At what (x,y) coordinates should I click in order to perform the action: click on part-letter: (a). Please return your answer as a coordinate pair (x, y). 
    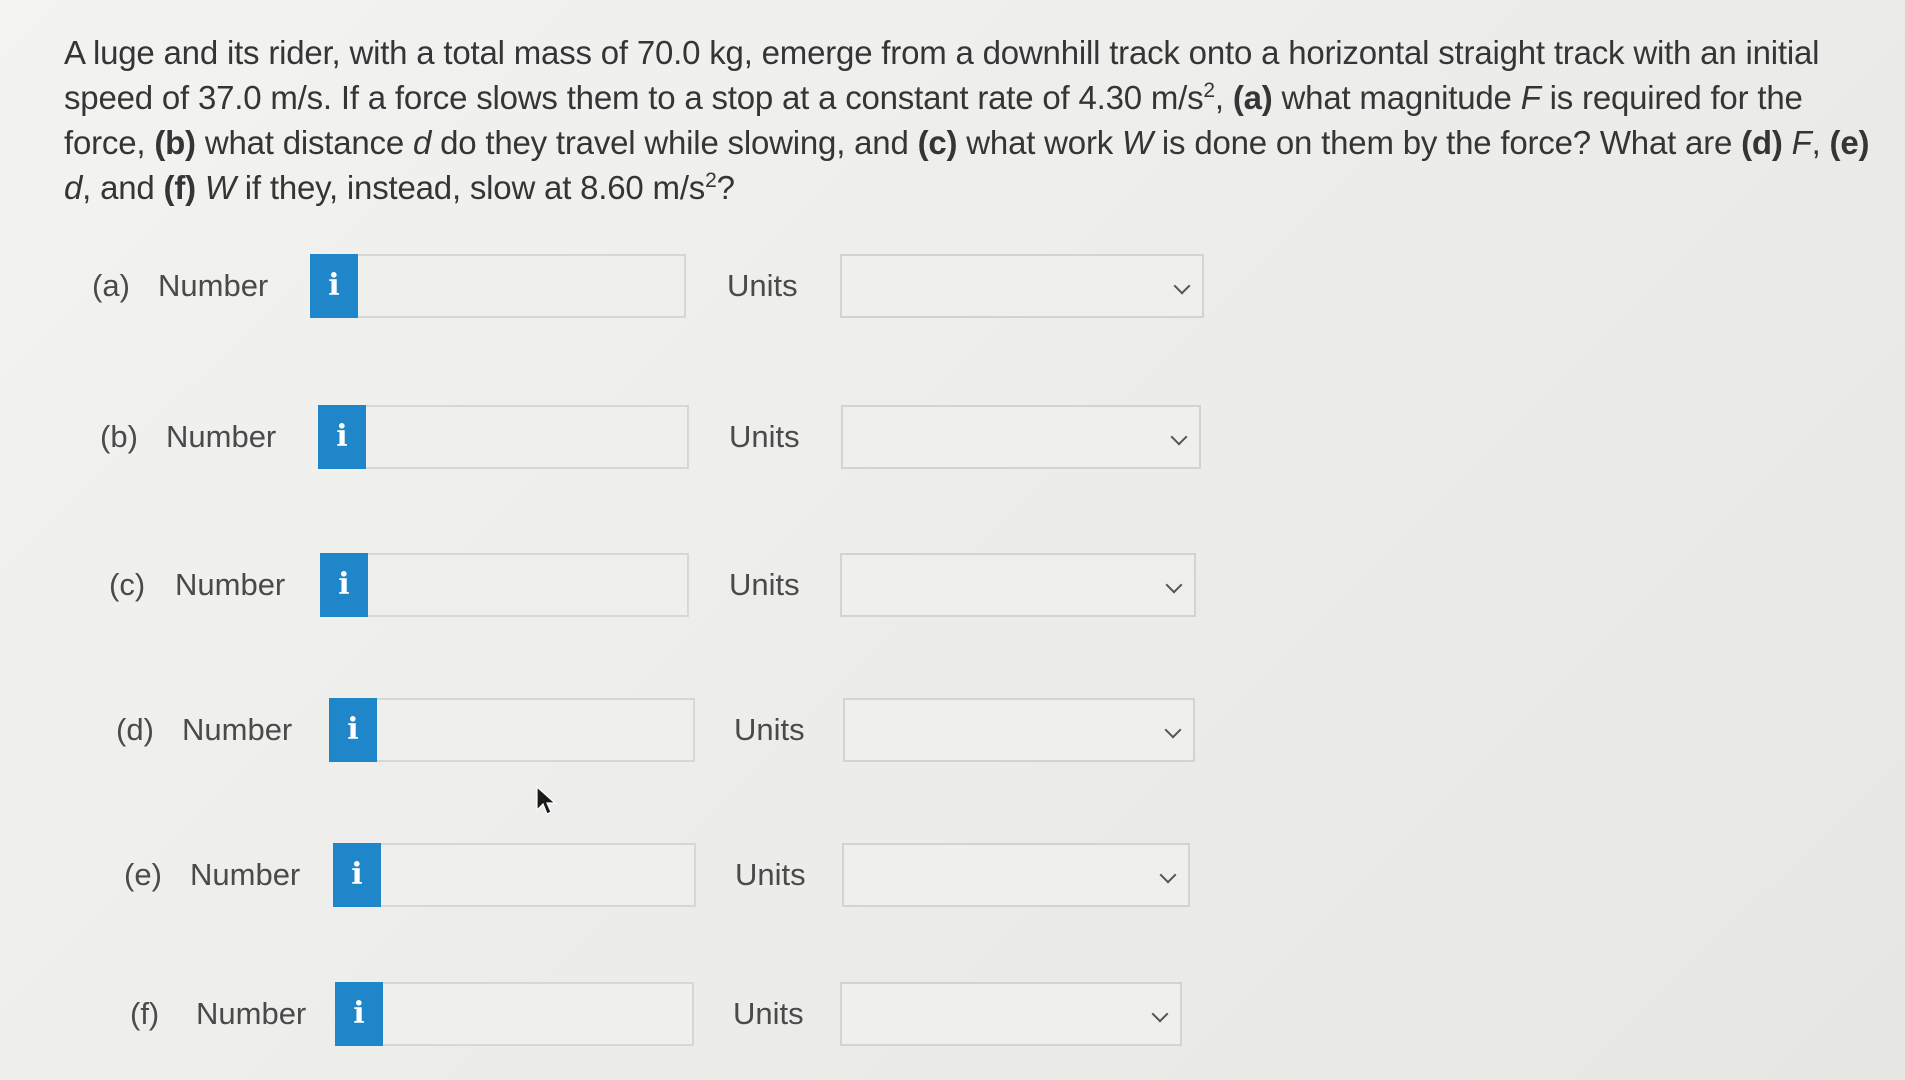
    Looking at the image, I should click on (111, 285).